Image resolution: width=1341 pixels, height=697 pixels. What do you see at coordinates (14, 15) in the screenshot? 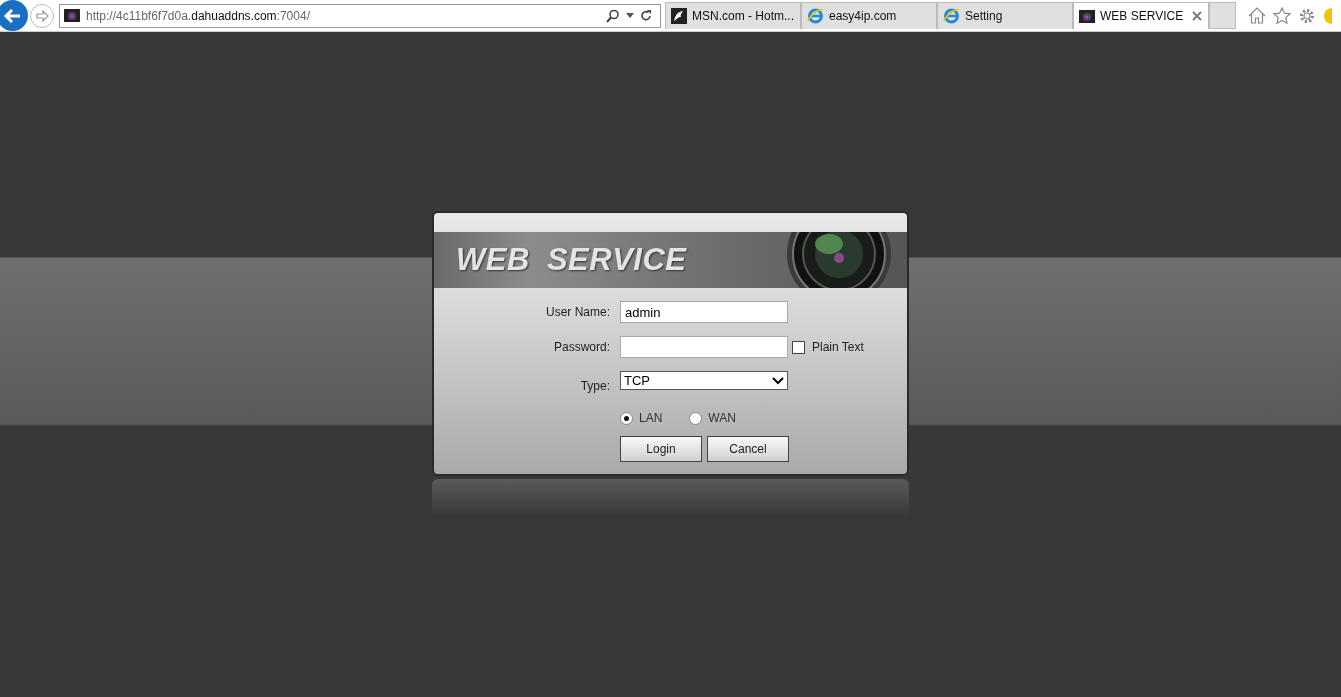
I see `back-button` at bounding box center [14, 15].